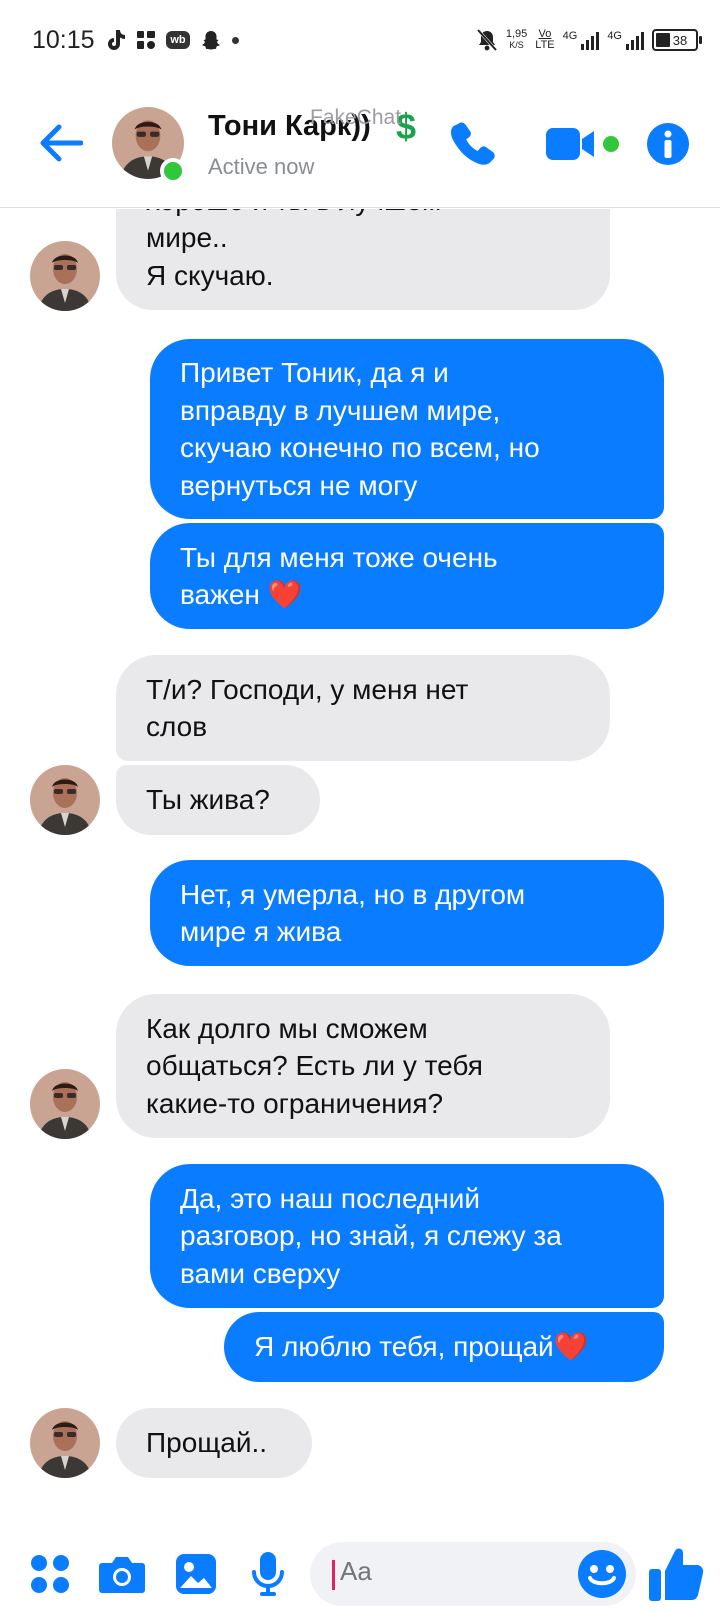 The image size is (720, 1612). What do you see at coordinates (570, 36) in the screenshot?
I see `sim1-network-type: 4G` at bounding box center [570, 36].